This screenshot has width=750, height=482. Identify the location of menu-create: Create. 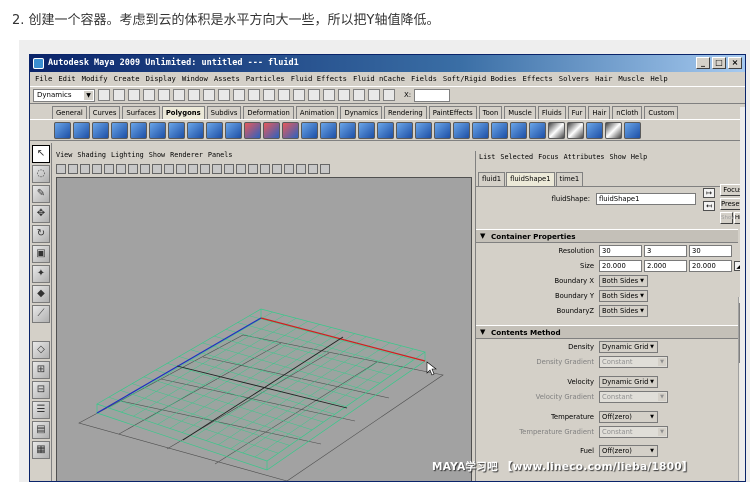
(127, 79).